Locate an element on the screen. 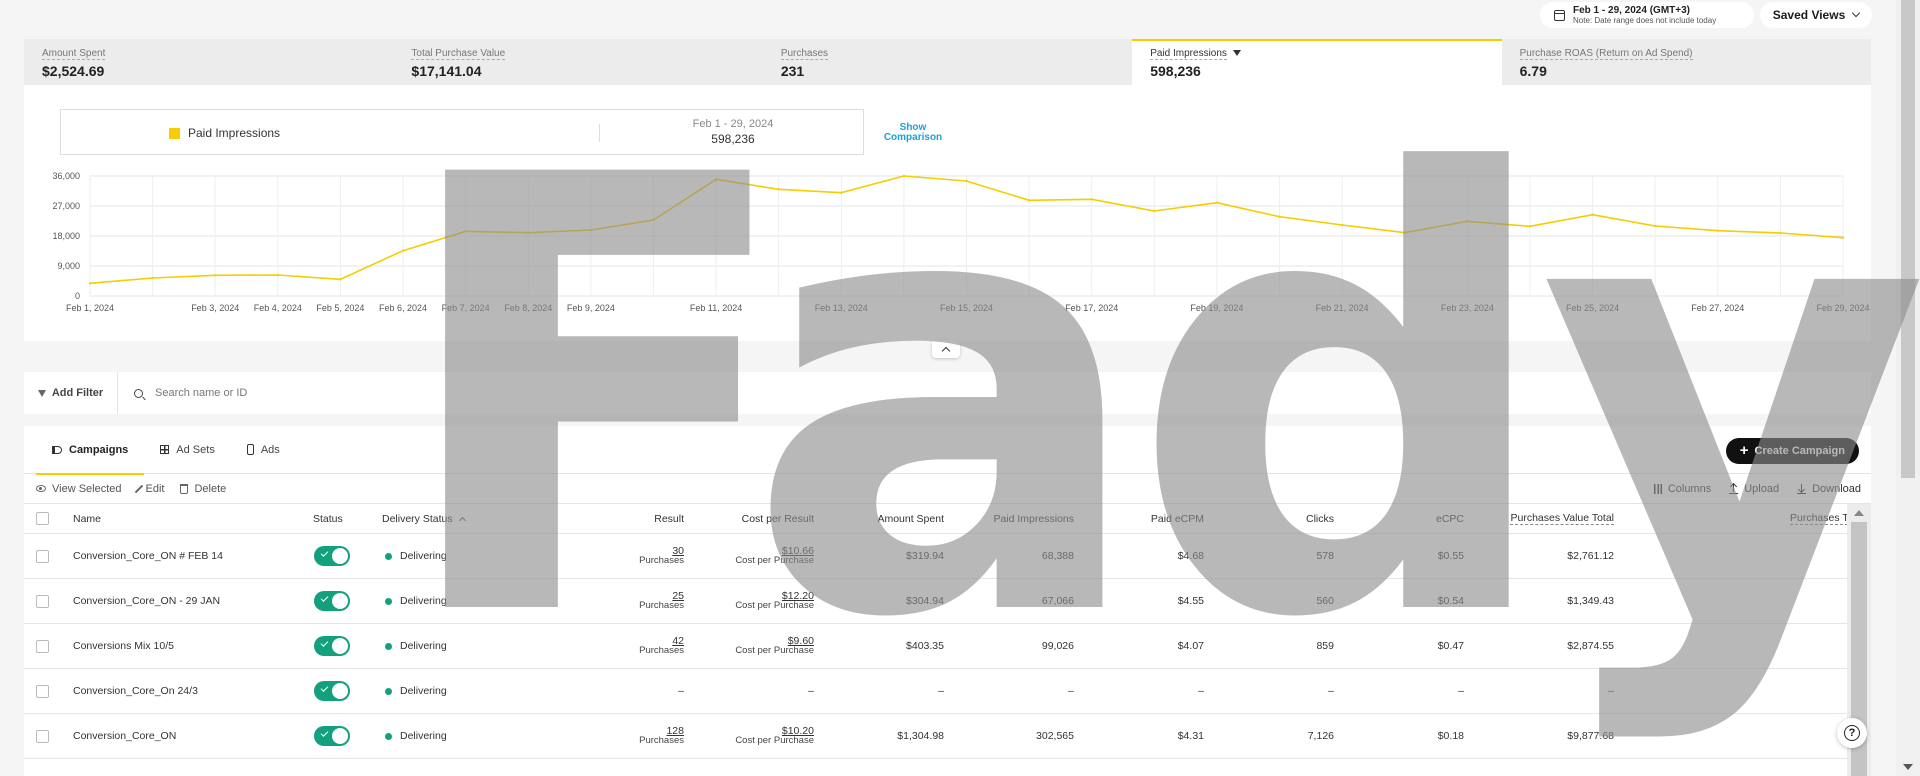 This screenshot has height=776, width=1920. x-tick-label: Feb 3, 2024 is located at coordinates (215, 308).